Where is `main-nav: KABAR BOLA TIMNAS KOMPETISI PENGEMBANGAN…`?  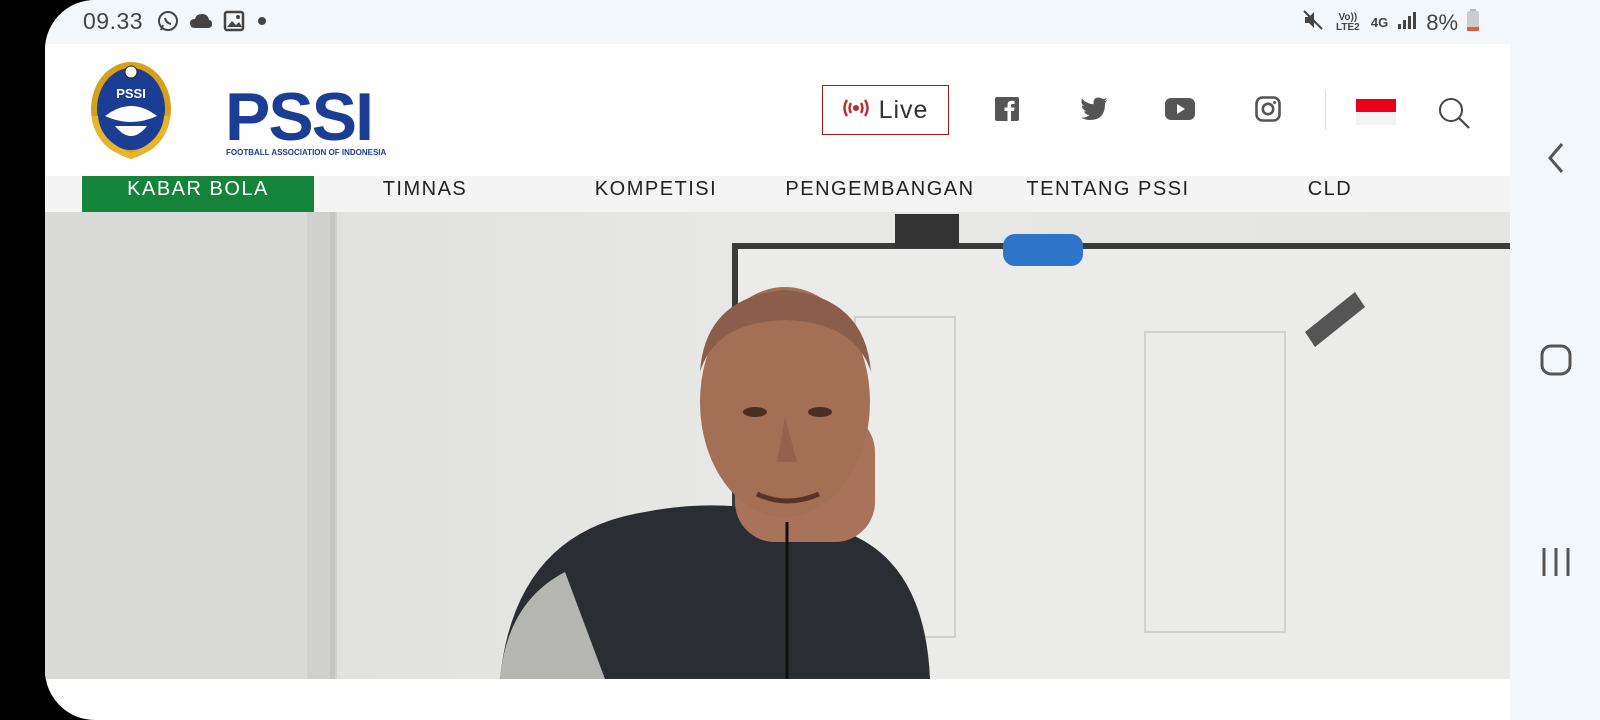
main-nav: KABAR BOLA TIMNAS KOMPETISI PENGEMBANGAN… is located at coordinates (777, 194).